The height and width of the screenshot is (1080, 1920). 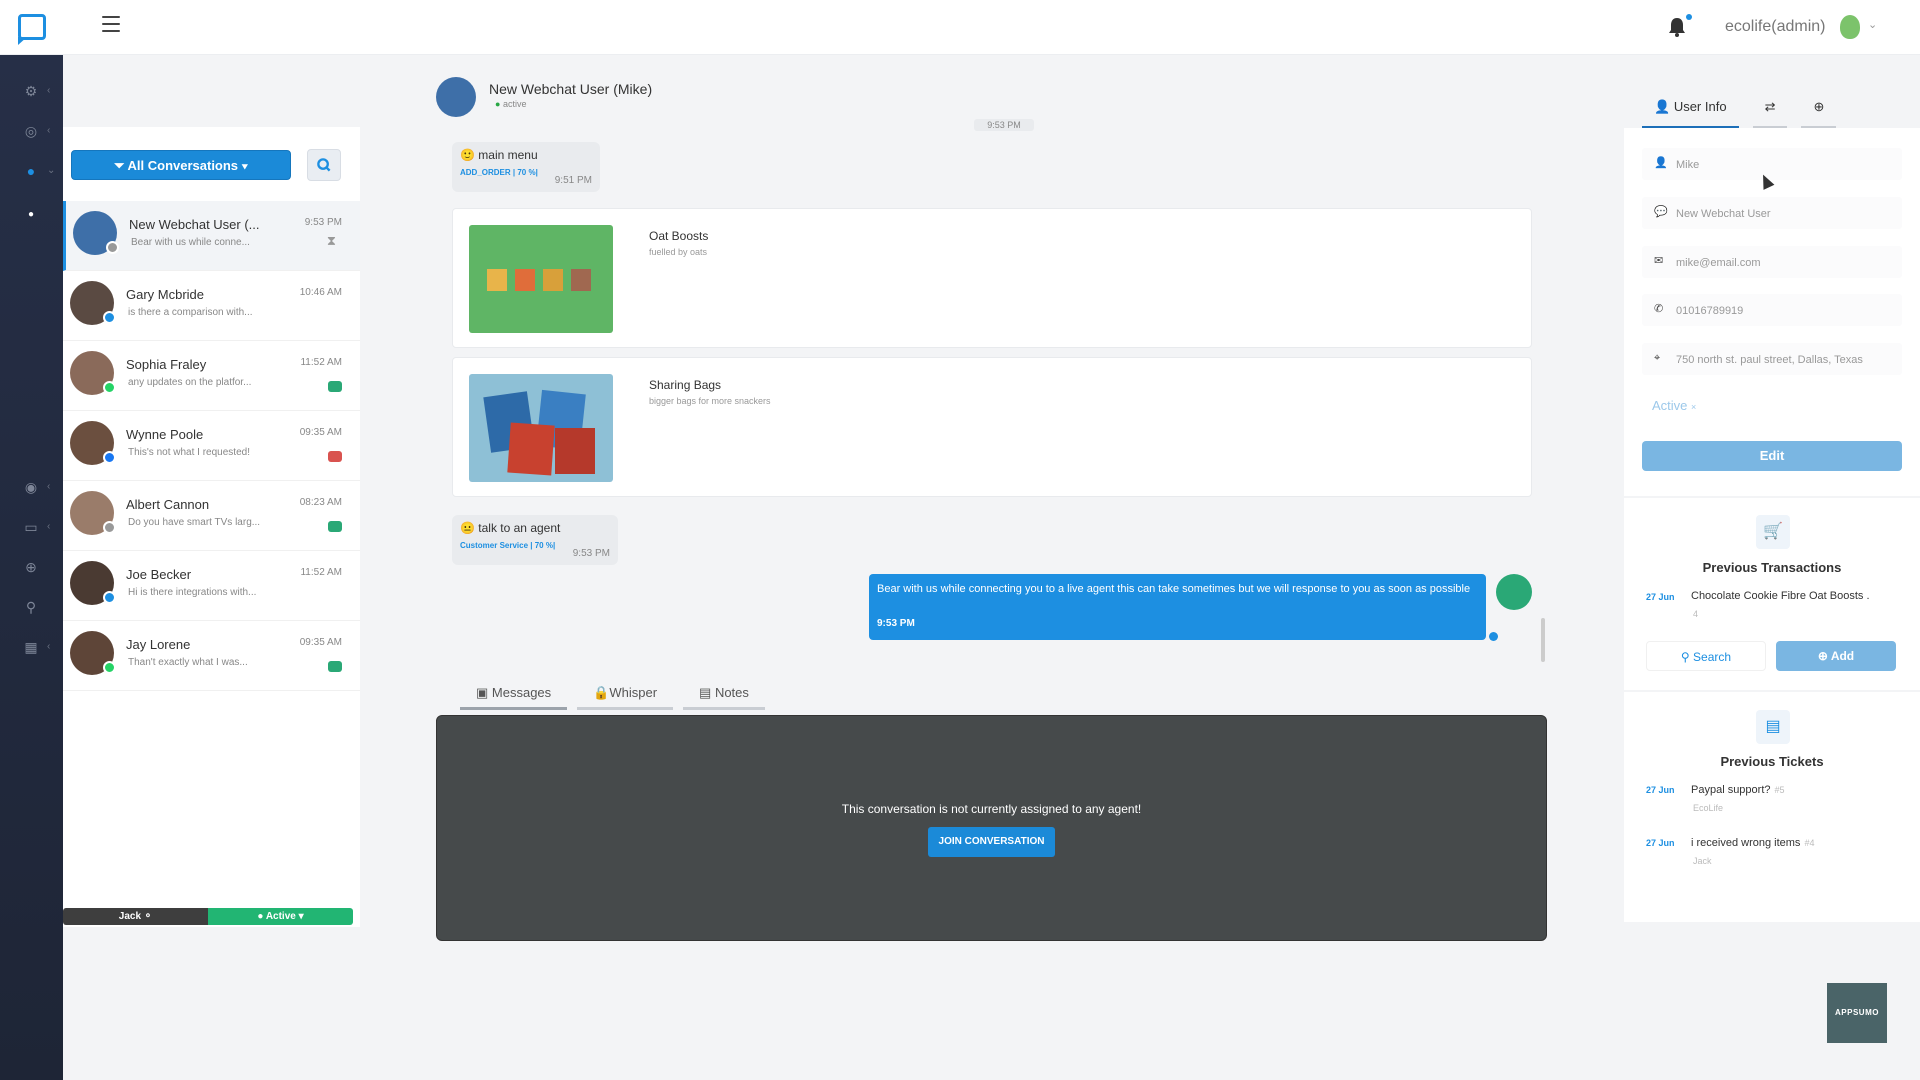 What do you see at coordinates (1543, 640) in the screenshot?
I see `chat-scrollbar` at bounding box center [1543, 640].